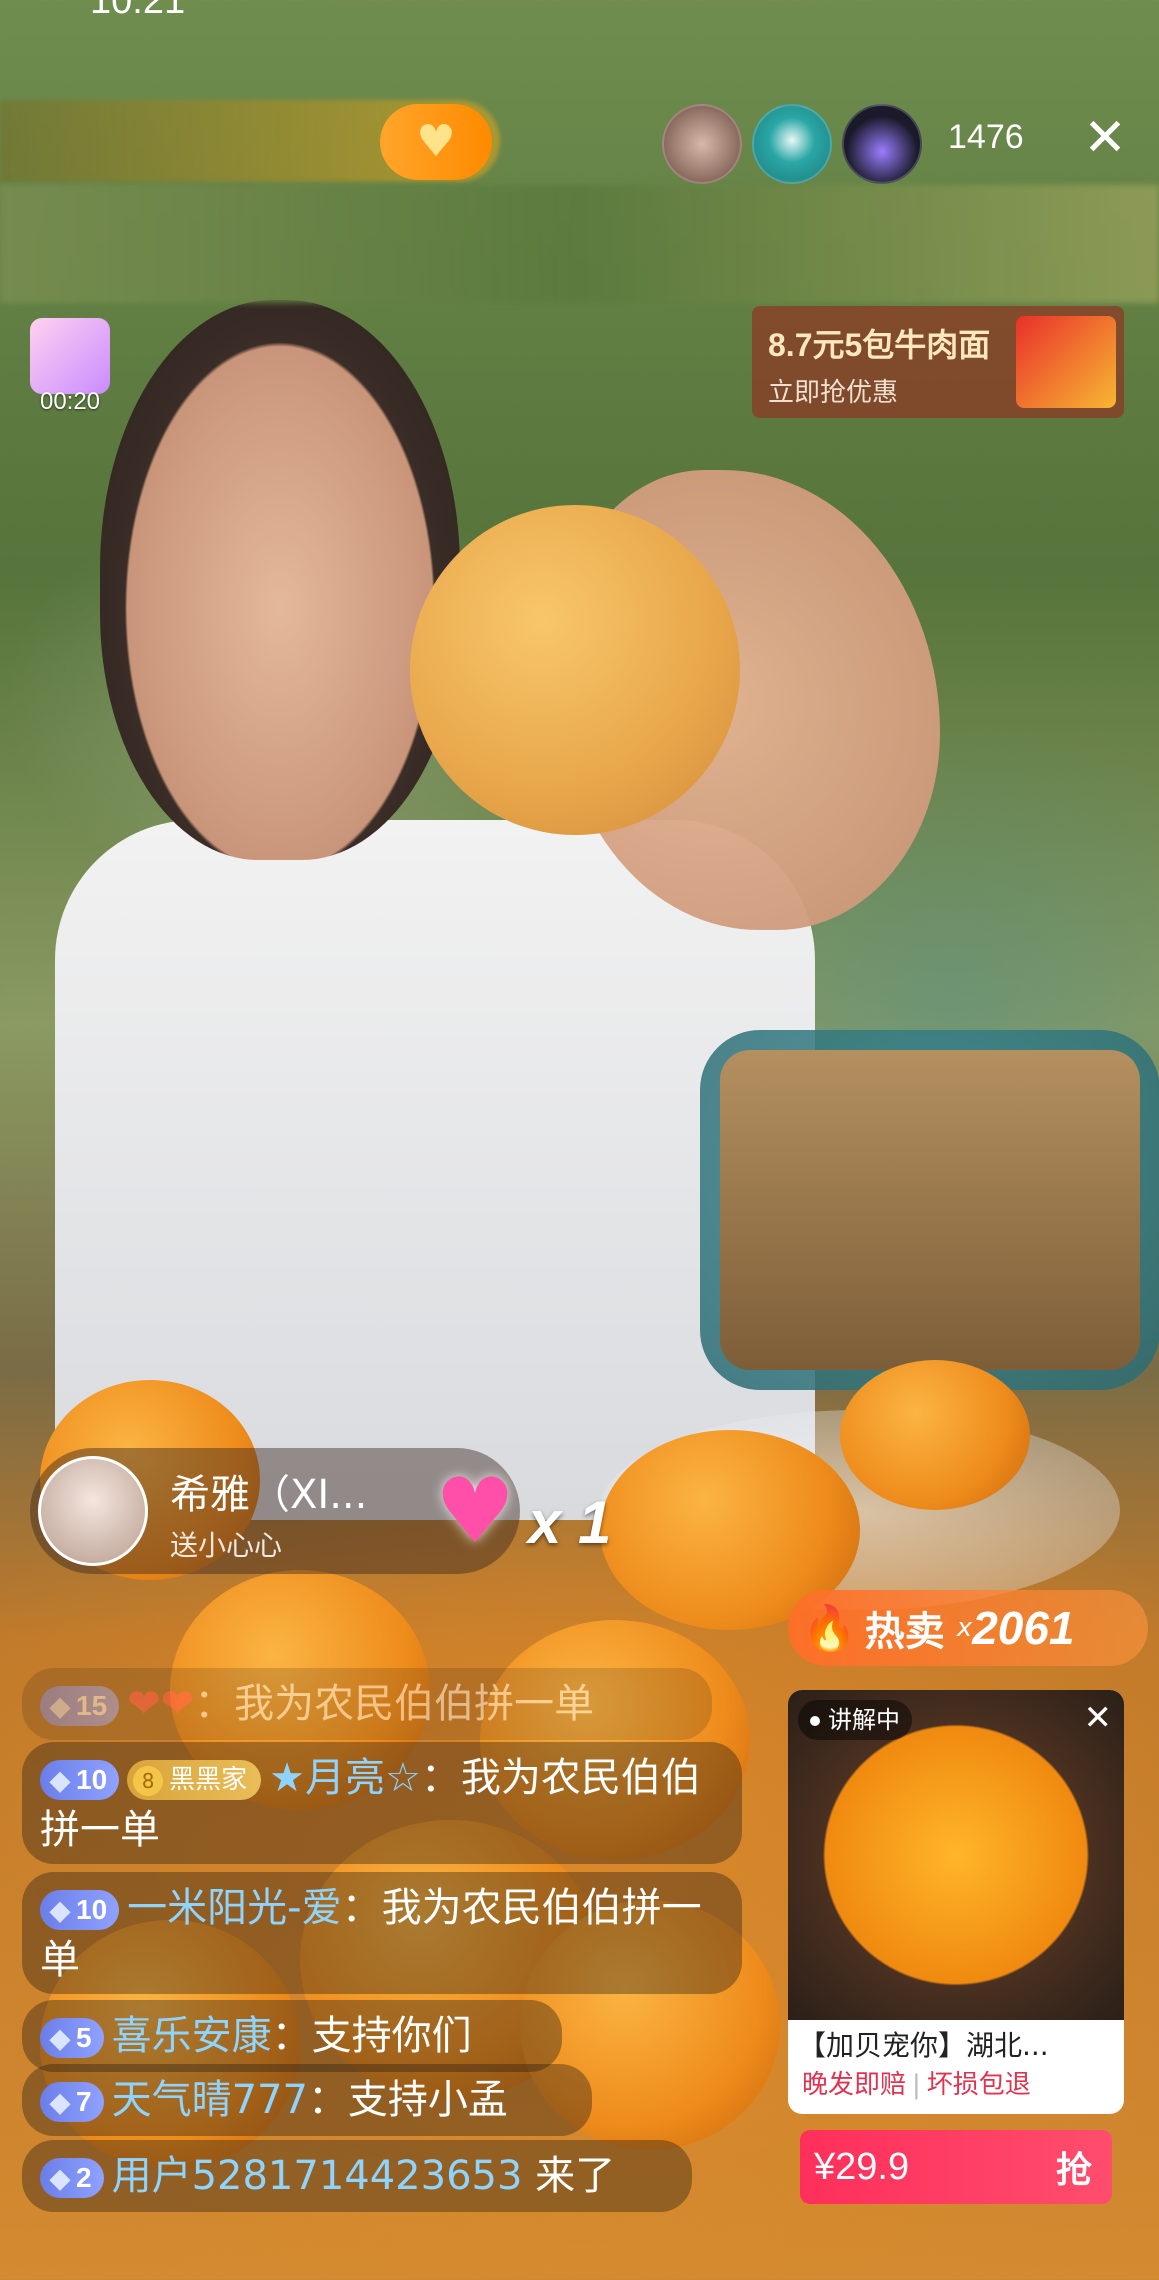 The width and height of the screenshot is (1159, 2280). What do you see at coordinates (879, 345) in the screenshot?
I see `promo-title: 8.7元5包牛肉面` at bounding box center [879, 345].